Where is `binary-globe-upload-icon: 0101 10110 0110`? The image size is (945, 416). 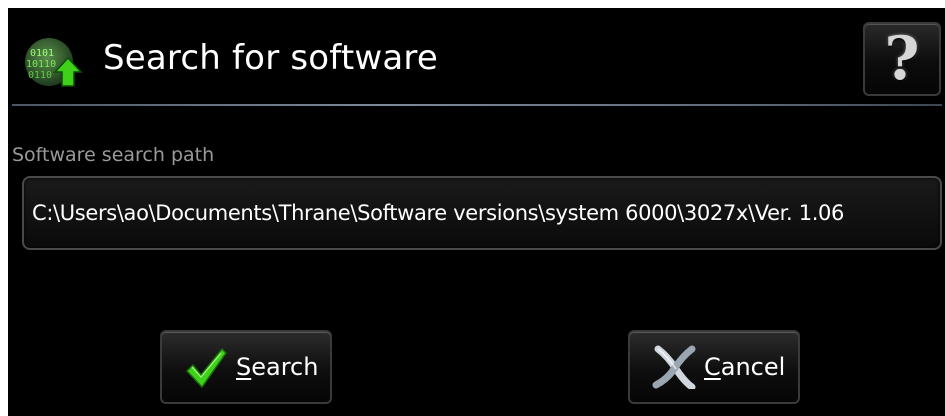
binary-globe-upload-icon: 0101 10110 0110 is located at coordinates (54, 62).